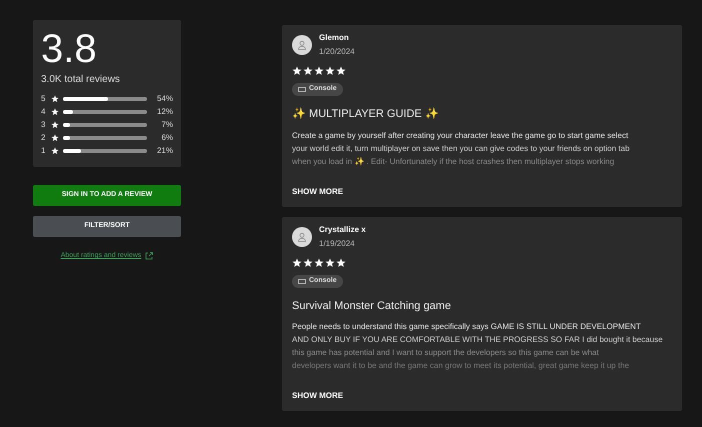  What do you see at coordinates (461, 148) in the screenshot?
I see `review-text-line: your world edit it, turn multiplayer on save then you can give codes to your friends on option tab` at bounding box center [461, 148].